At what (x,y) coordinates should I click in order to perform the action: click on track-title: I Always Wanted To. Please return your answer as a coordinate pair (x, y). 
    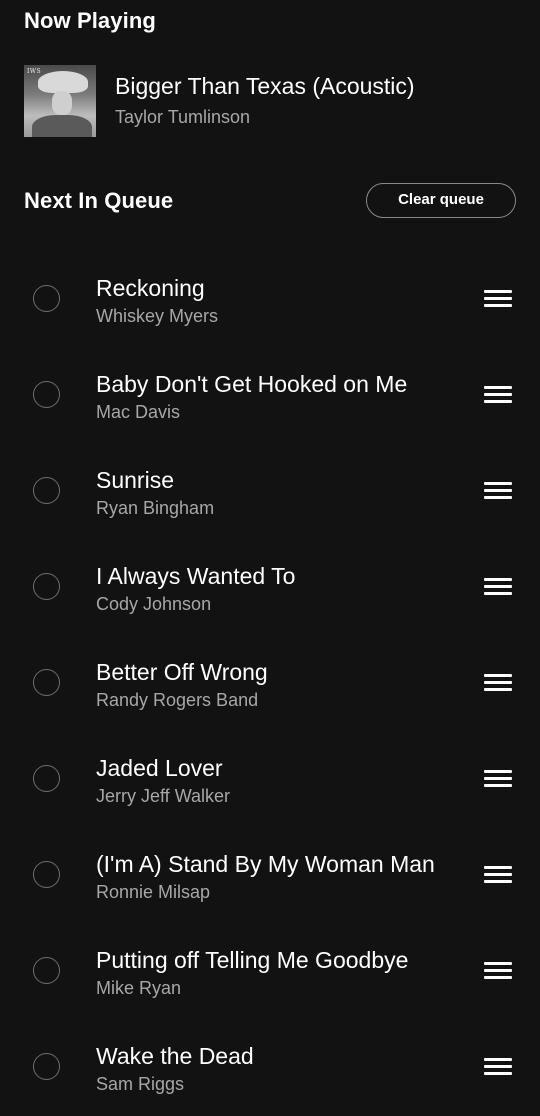
    Looking at the image, I should click on (196, 576).